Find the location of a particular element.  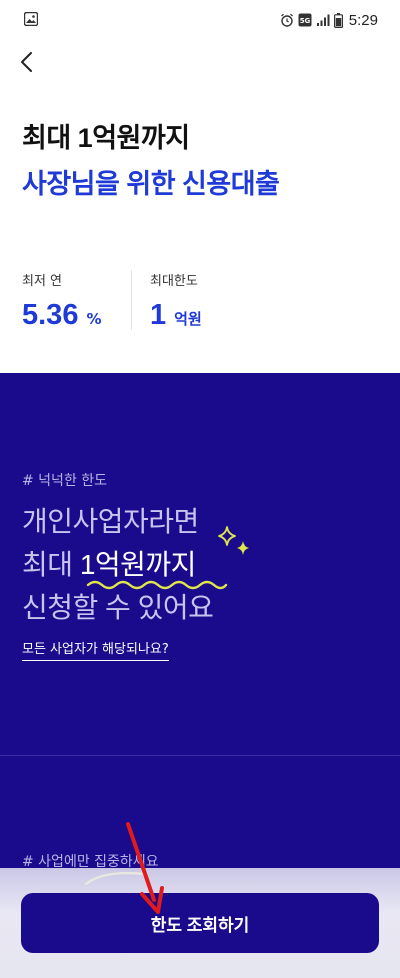

stat-max-limit: 최대한도 1 억원 is located at coordinates (176, 301).